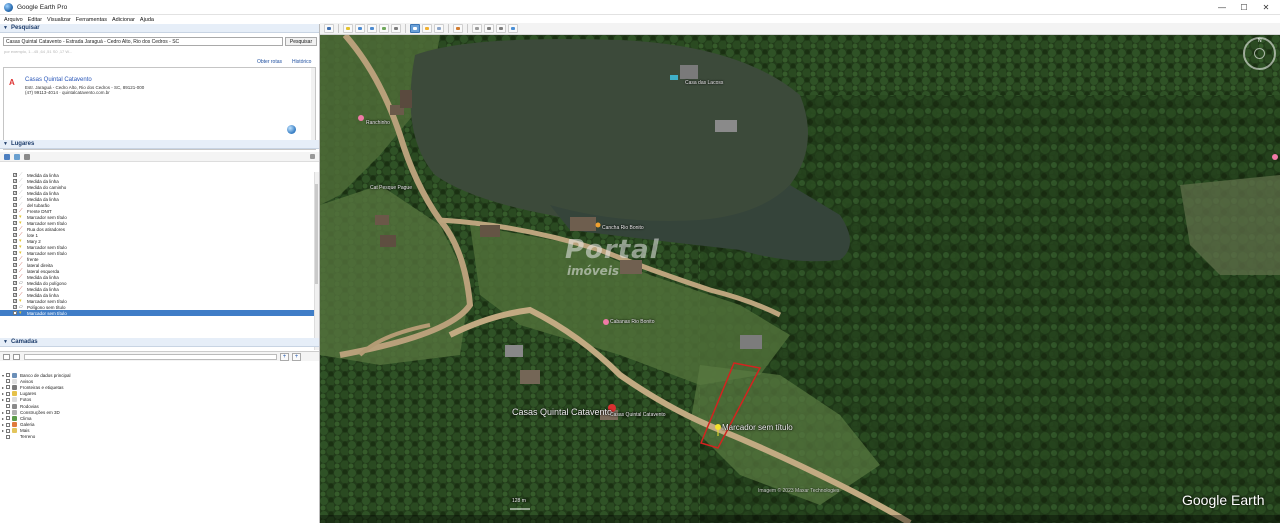  What do you see at coordinates (58, 80) in the screenshot?
I see `result-title: Casas Quintal Catavento` at bounding box center [58, 80].